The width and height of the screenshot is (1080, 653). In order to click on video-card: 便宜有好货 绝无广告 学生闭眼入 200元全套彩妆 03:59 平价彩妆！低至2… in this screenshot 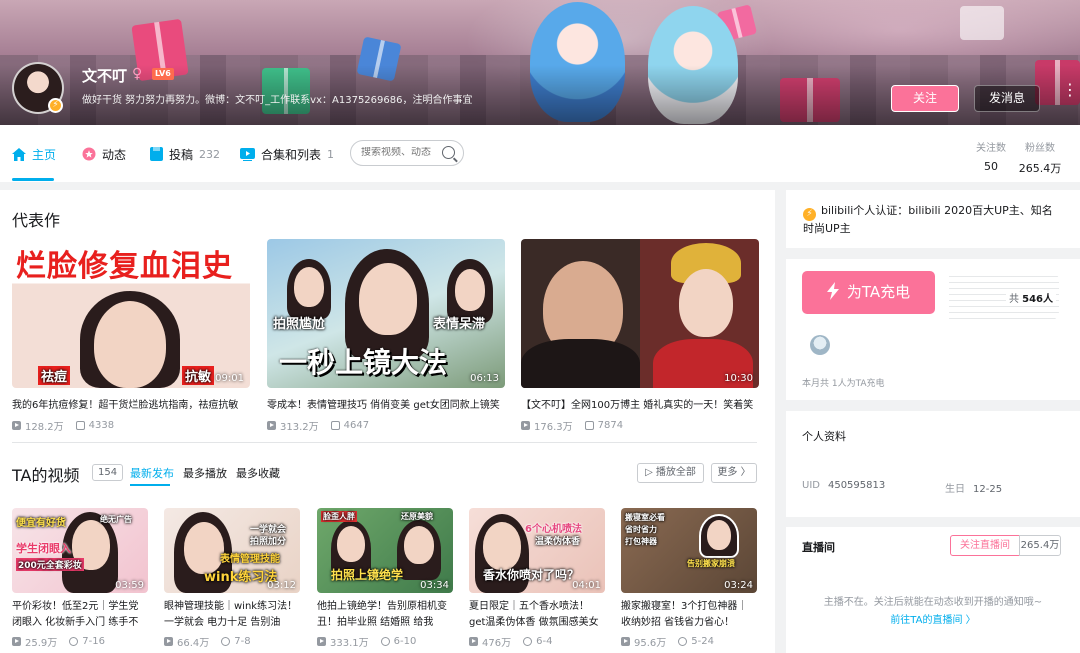, I will do `click(80, 578)`.